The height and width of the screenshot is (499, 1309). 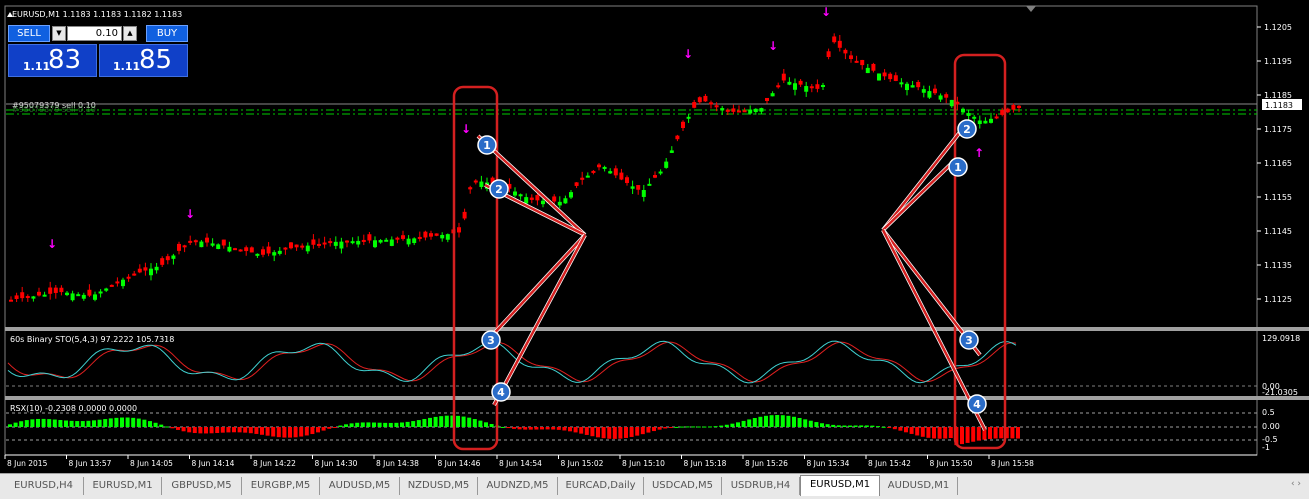 I want to click on sell-button: SELL, so click(x=29, y=33).